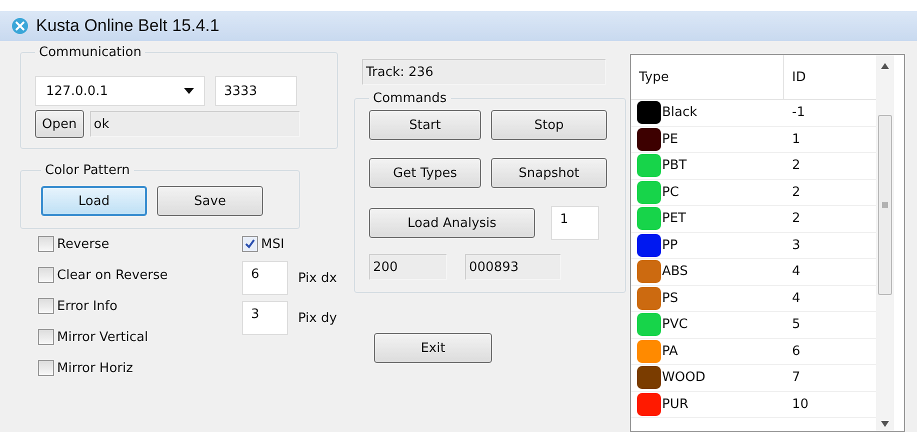  Describe the element at coordinates (885, 424) in the screenshot. I see `scroll-down-icon` at that location.